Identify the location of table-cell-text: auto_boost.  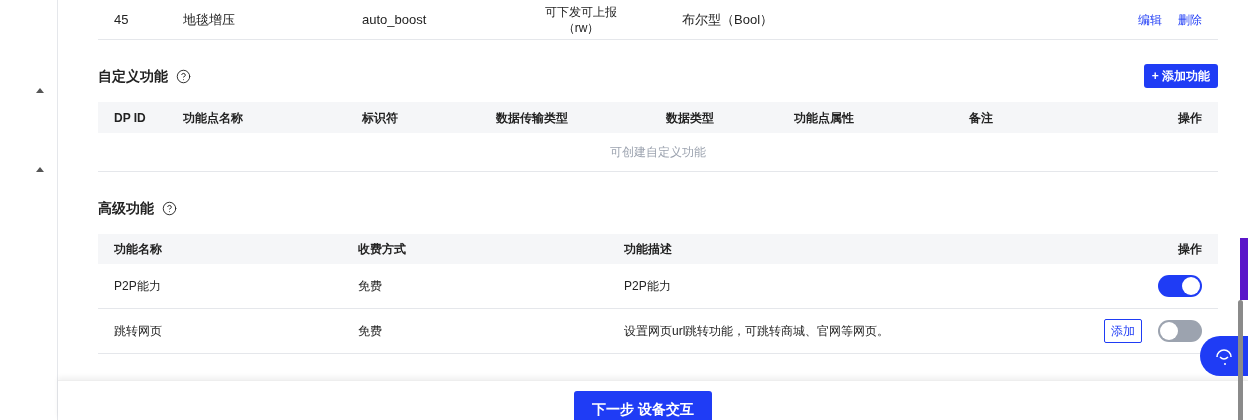
(395, 19).